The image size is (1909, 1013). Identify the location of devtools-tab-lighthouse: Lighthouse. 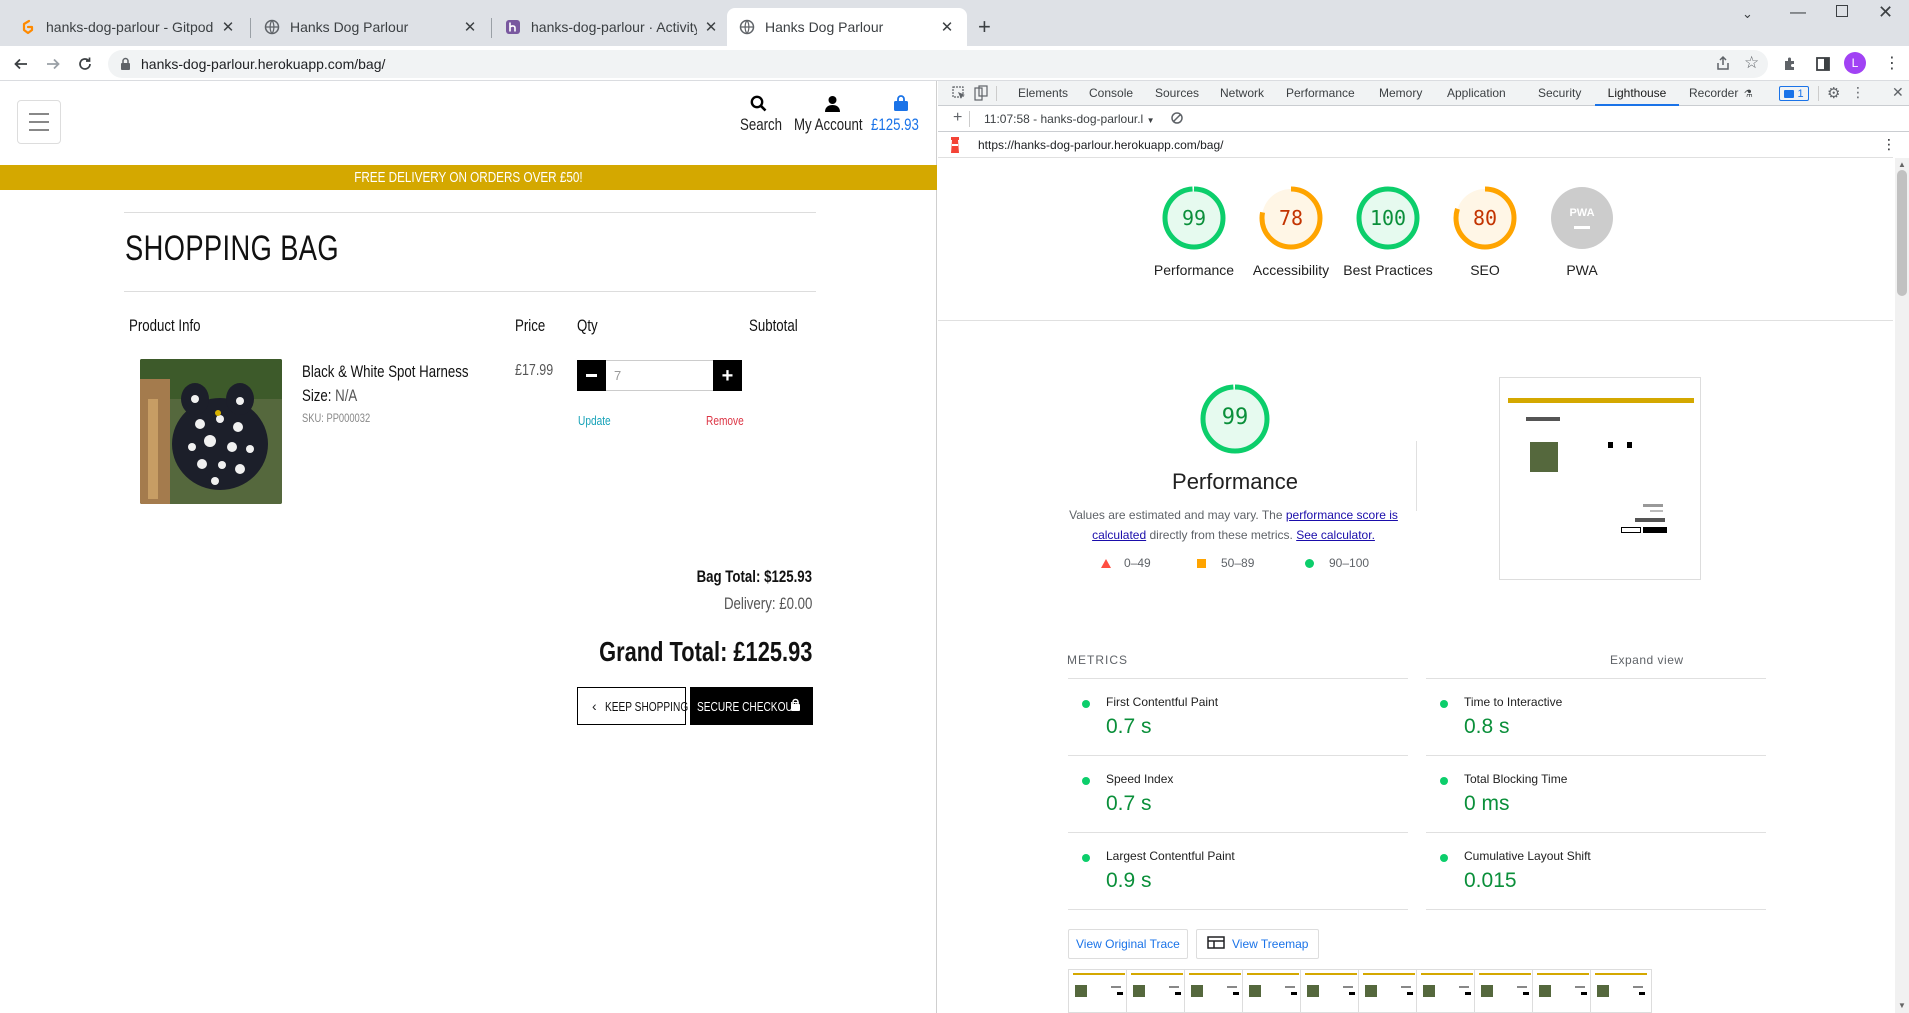
(1637, 93).